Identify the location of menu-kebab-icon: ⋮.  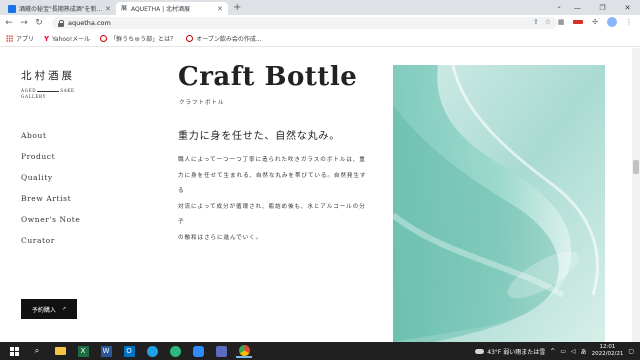
(629, 22).